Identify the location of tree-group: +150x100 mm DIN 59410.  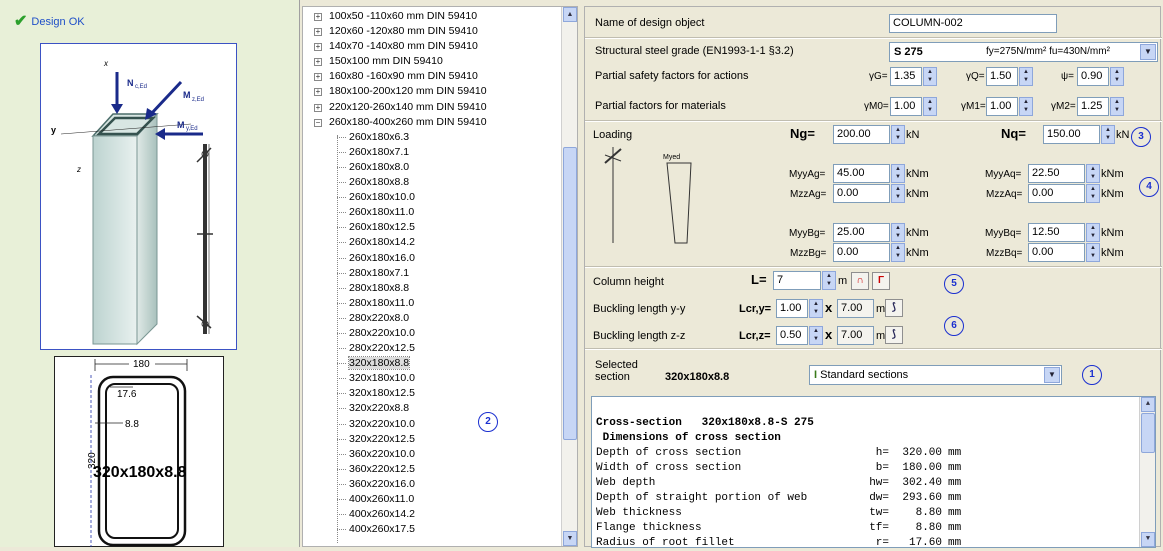
(433, 61).